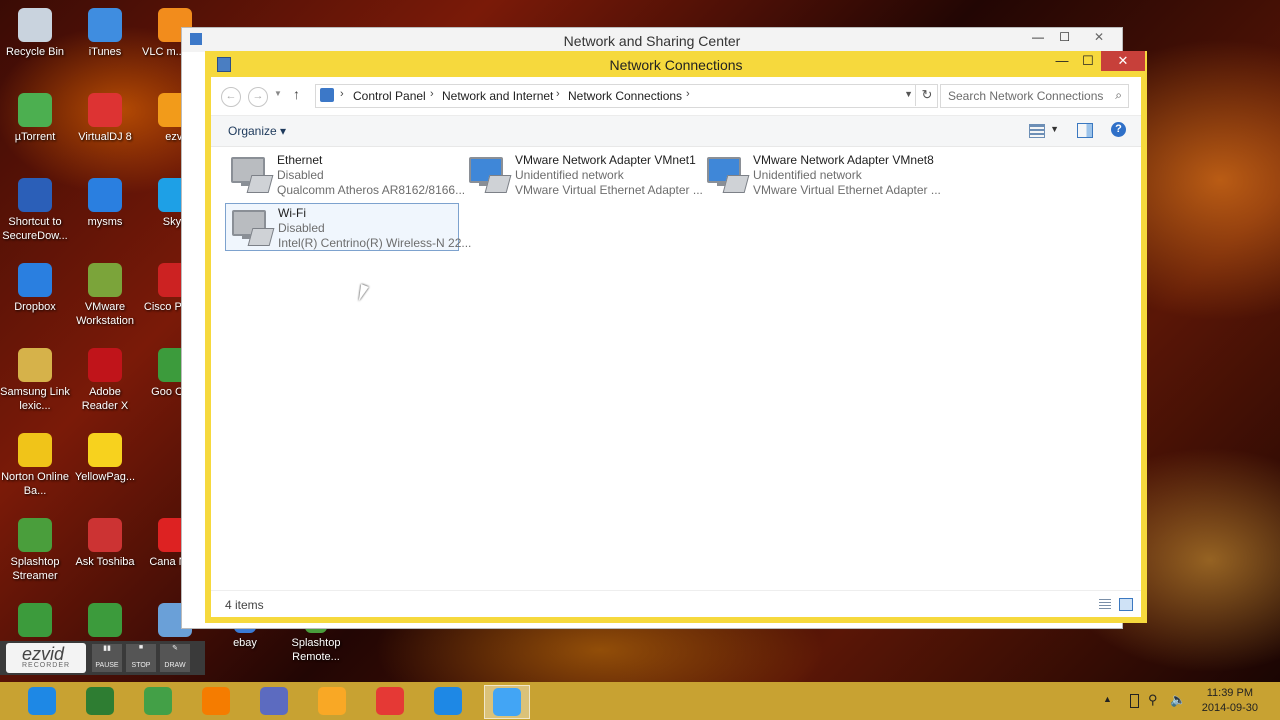 This screenshot has width=1280, height=720. I want to click on desktop-shortcut: Recycle Bin, so click(35, 33).